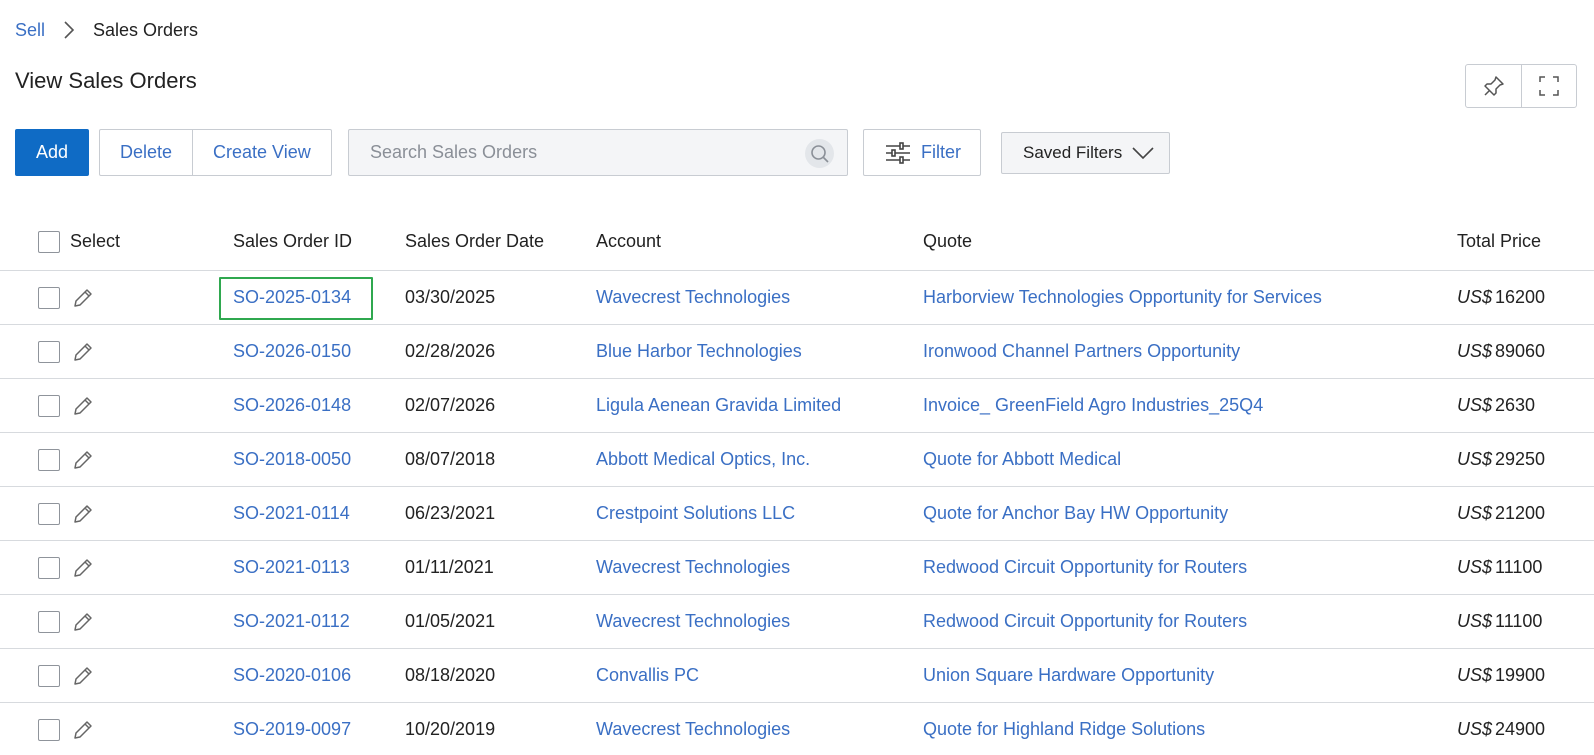 Image resolution: width=1594 pixels, height=755 pixels. I want to click on quote-link: Quote for Highland Ridge Solutions, so click(1064, 729).